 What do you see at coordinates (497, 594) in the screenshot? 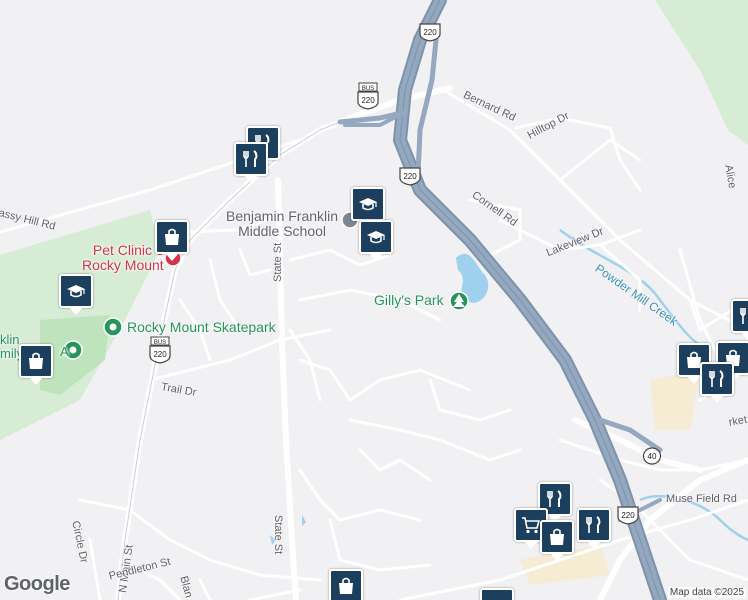
I see `marker-partial-bottom` at bounding box center [497, 594].